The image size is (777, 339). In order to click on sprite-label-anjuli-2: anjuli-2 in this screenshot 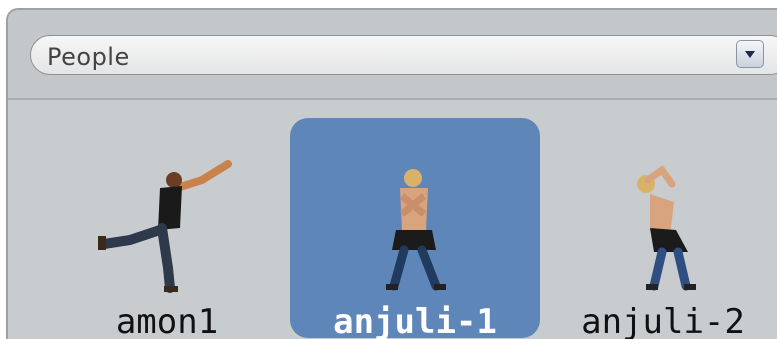, I will do `click(663, 320)`.